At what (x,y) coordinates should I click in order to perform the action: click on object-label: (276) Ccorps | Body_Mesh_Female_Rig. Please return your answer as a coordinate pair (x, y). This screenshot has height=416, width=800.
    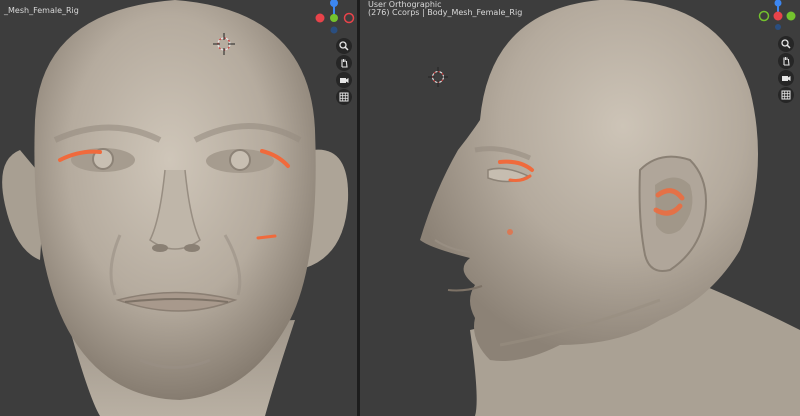
    Looking at the image, I should click on (445, 12).